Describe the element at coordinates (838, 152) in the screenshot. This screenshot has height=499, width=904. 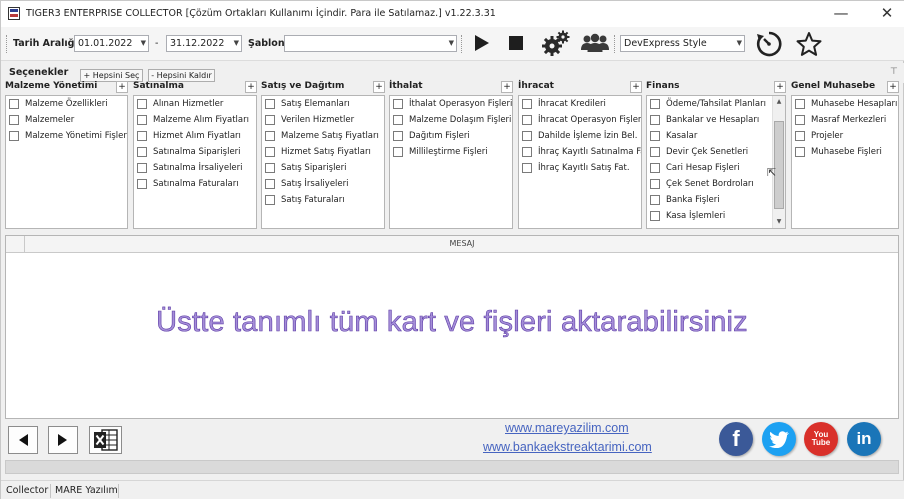
I see `checklist-item: Muhasebe Fişleri` at that location.